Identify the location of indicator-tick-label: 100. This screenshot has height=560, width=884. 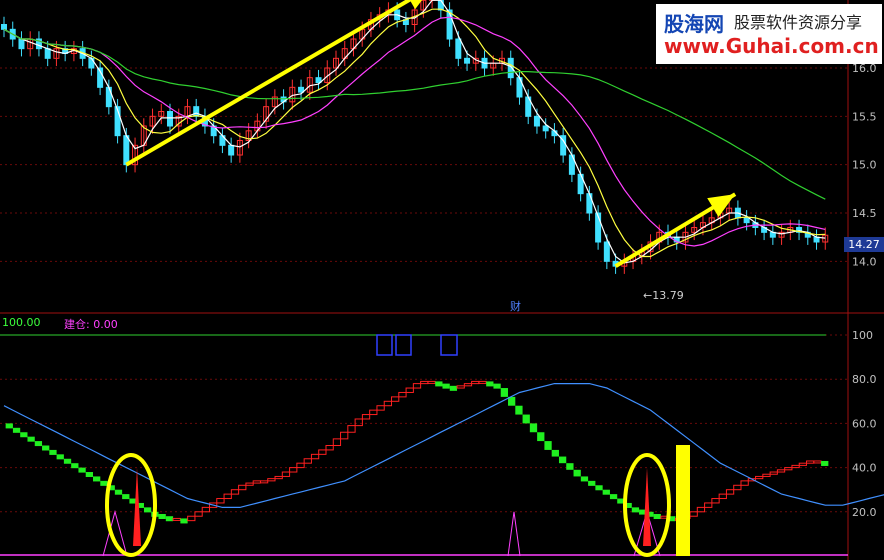
(862, 335).